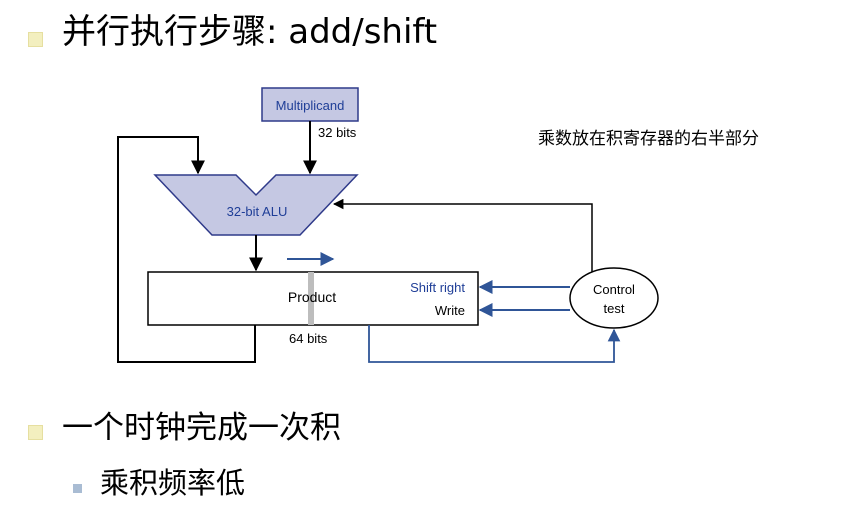 This screenshot has width=851, height=519. What do you see at coordinates (450, 310) in the screenshot?
I see `write-label: Write` at bounding box center [450, 310].